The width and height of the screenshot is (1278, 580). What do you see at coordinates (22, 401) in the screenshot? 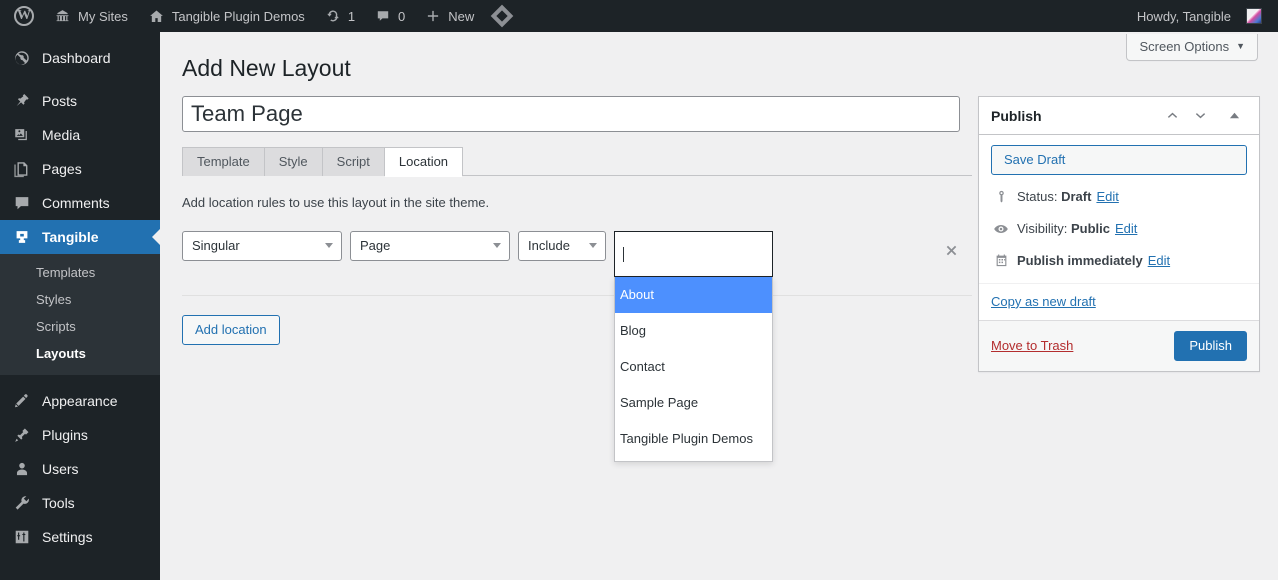
I see `appearance-brush-icon` at bounding box center [22, 401].